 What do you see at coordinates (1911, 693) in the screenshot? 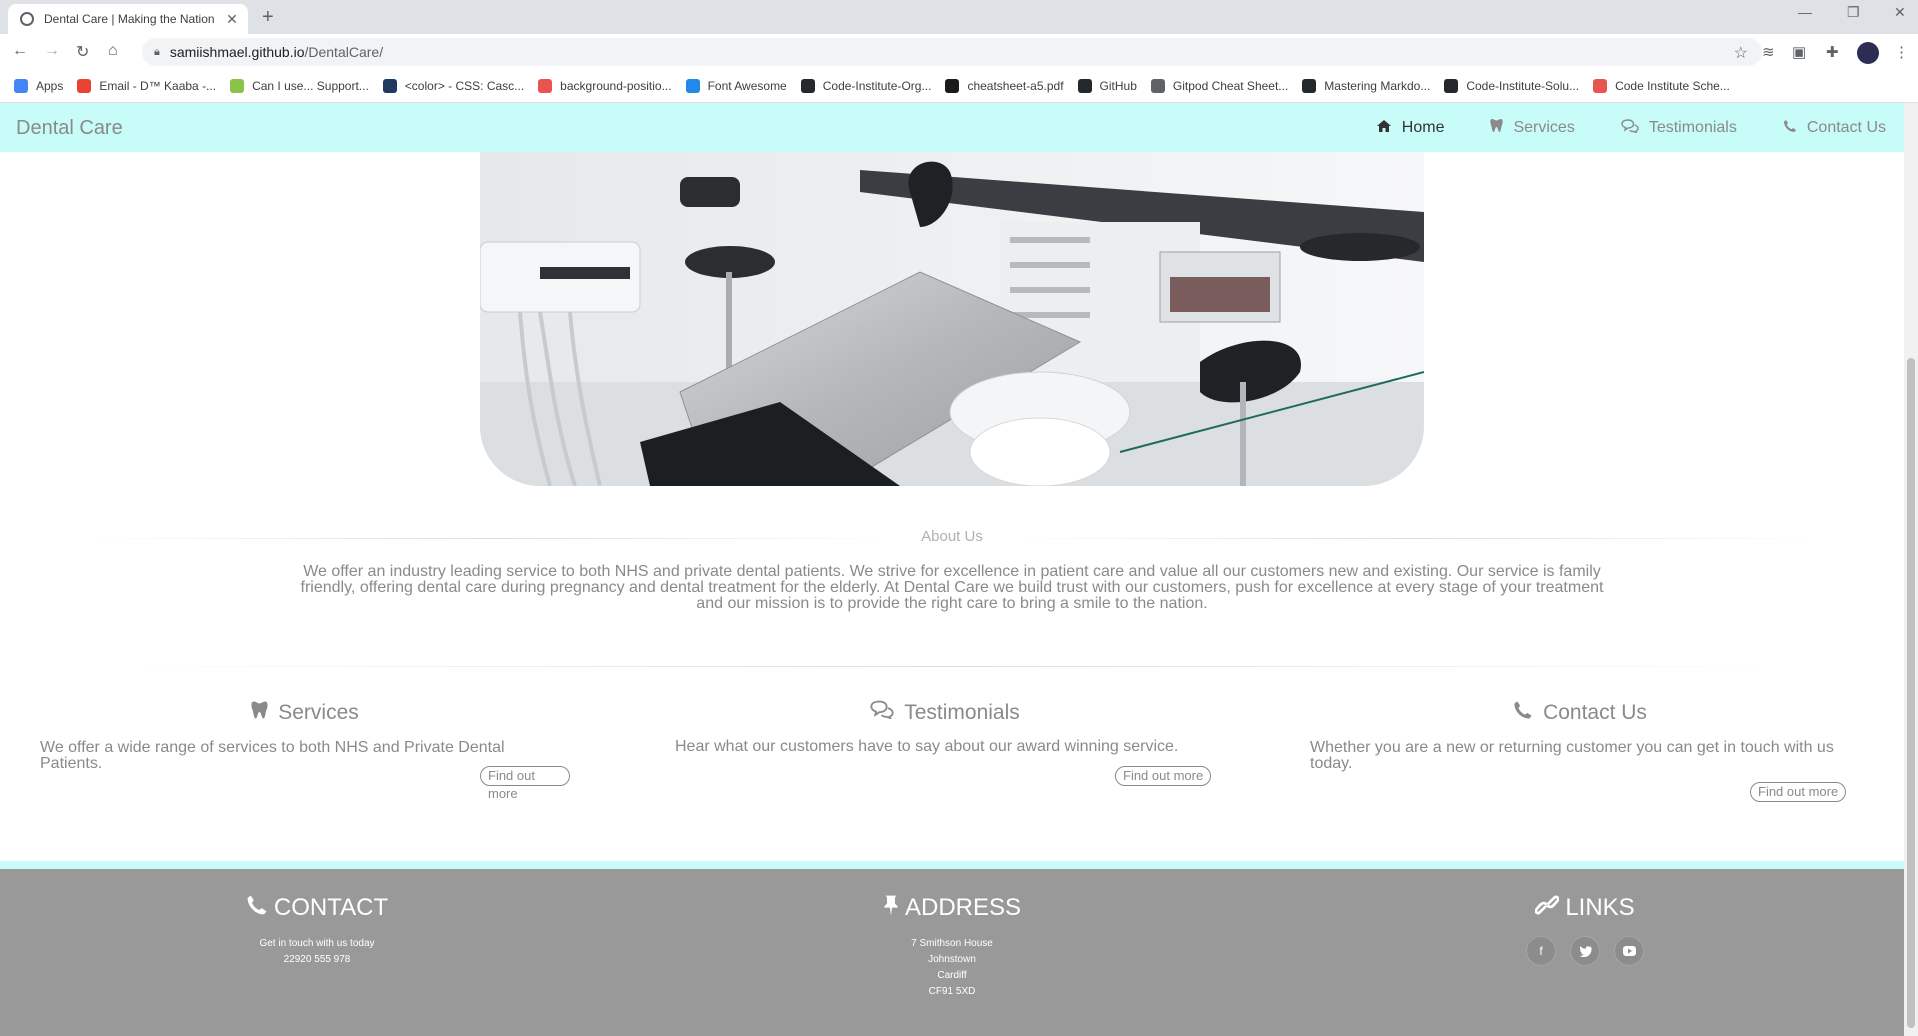
I see `scrollbar-thumb` at bounding box center [1911, 693].